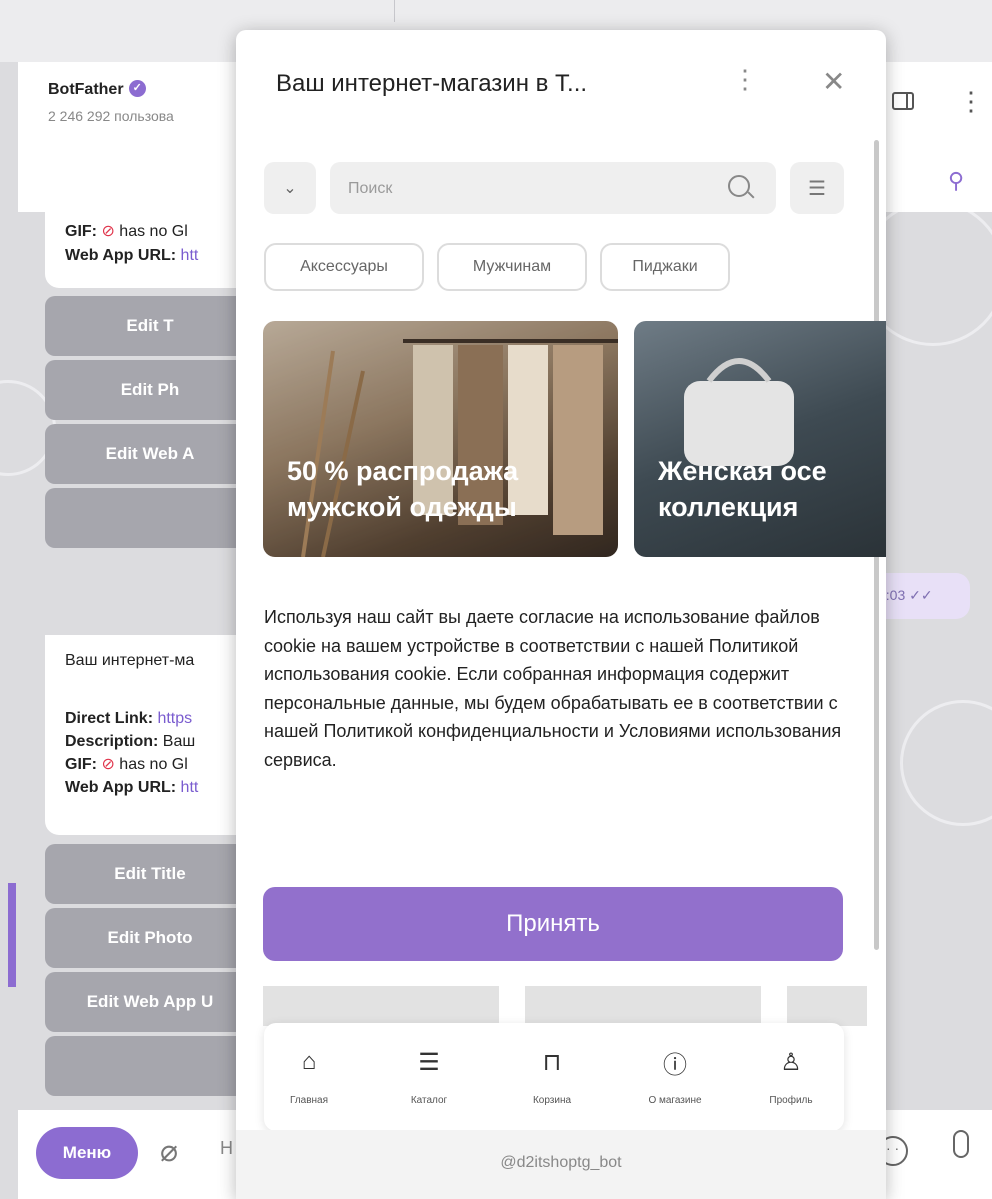  I want to click on edit-webapp-button: Edit Web A, so click(150, 454).